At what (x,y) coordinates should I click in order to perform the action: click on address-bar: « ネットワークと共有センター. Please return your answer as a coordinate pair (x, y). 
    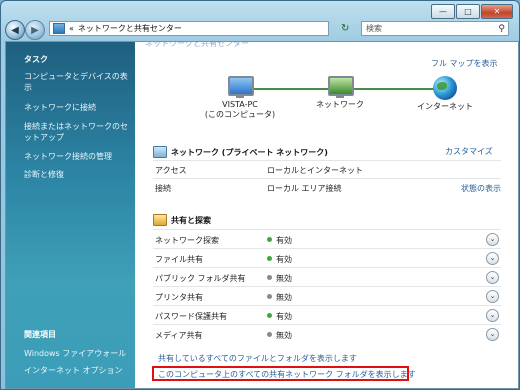
    Looking at the image, I should click on (189, 28).